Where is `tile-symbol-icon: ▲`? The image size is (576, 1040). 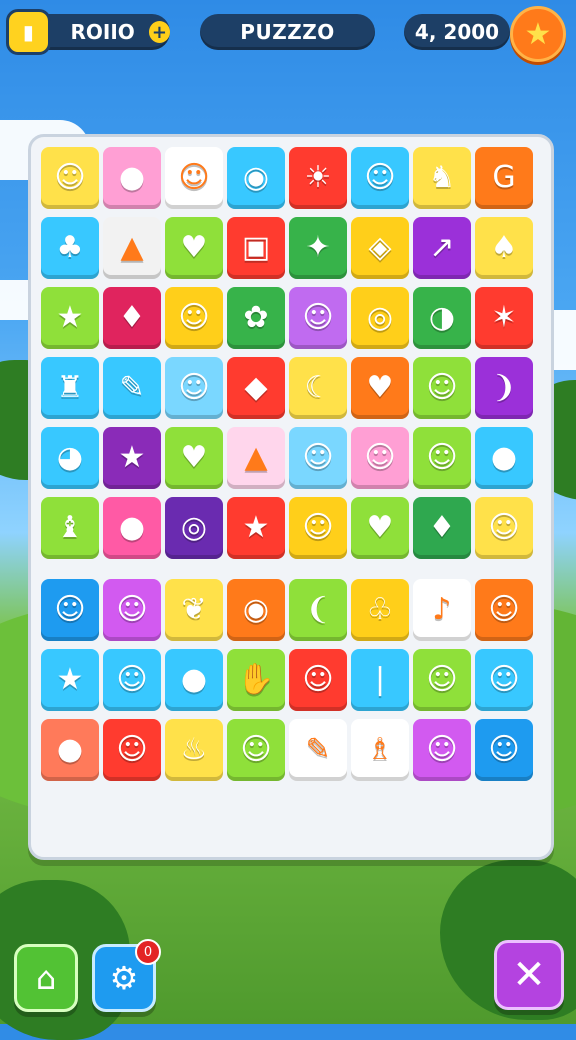 tile-symbol-icon: ▲ is located at coordinates (132, 247).